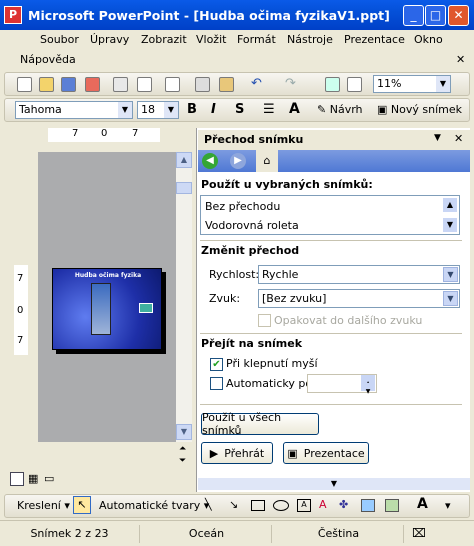 The image size is (474, 546). I want to click on auto-advance-spinner: ▲ ▼, so click(342, 384).